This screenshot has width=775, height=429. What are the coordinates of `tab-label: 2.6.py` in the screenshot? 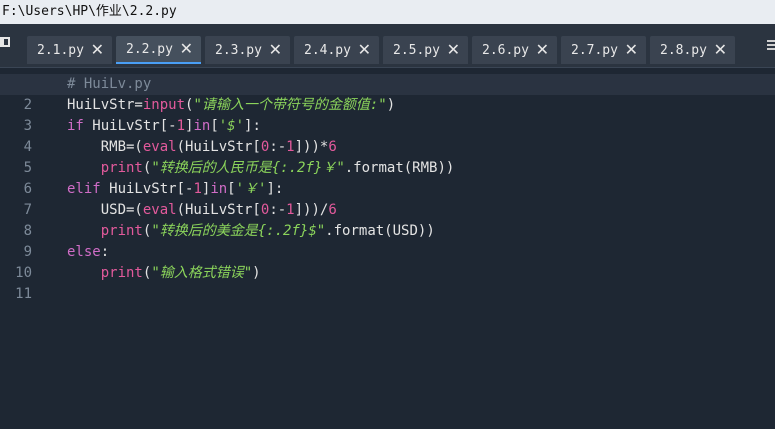 It's located at (505, 50).